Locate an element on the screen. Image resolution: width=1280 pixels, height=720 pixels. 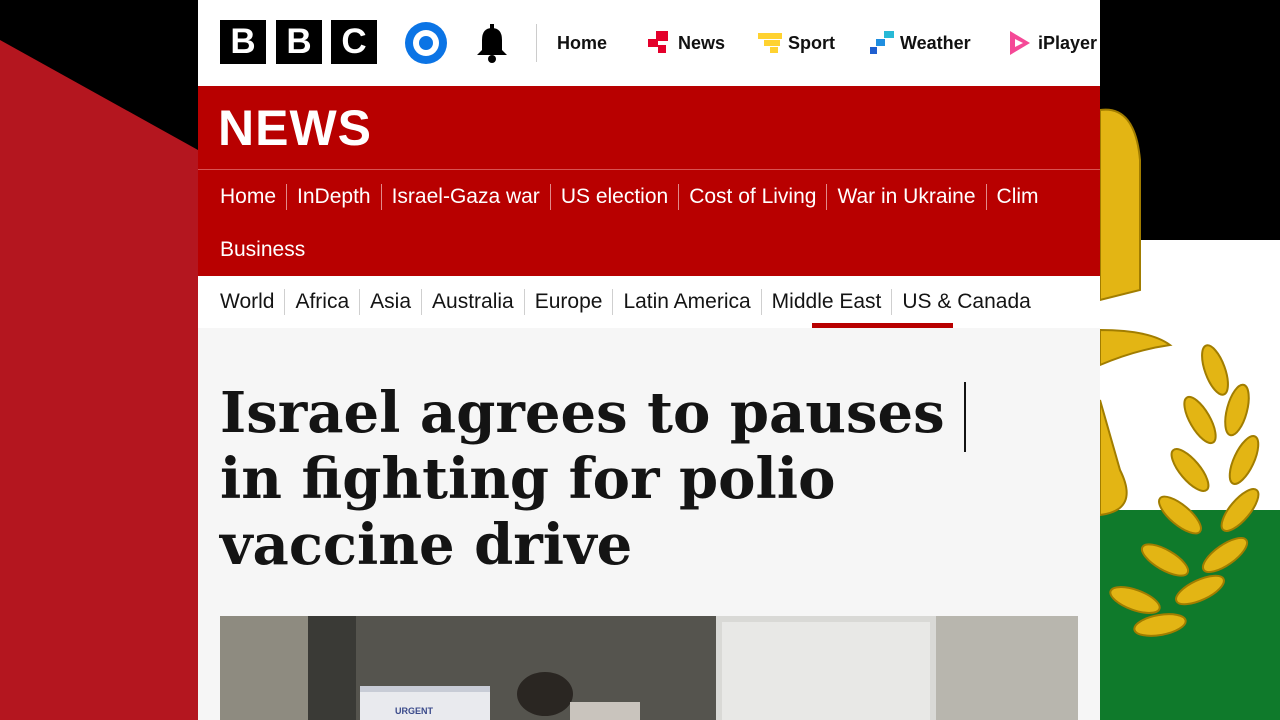
region-nav-africa: Africa is located at coordinates (321, 302).